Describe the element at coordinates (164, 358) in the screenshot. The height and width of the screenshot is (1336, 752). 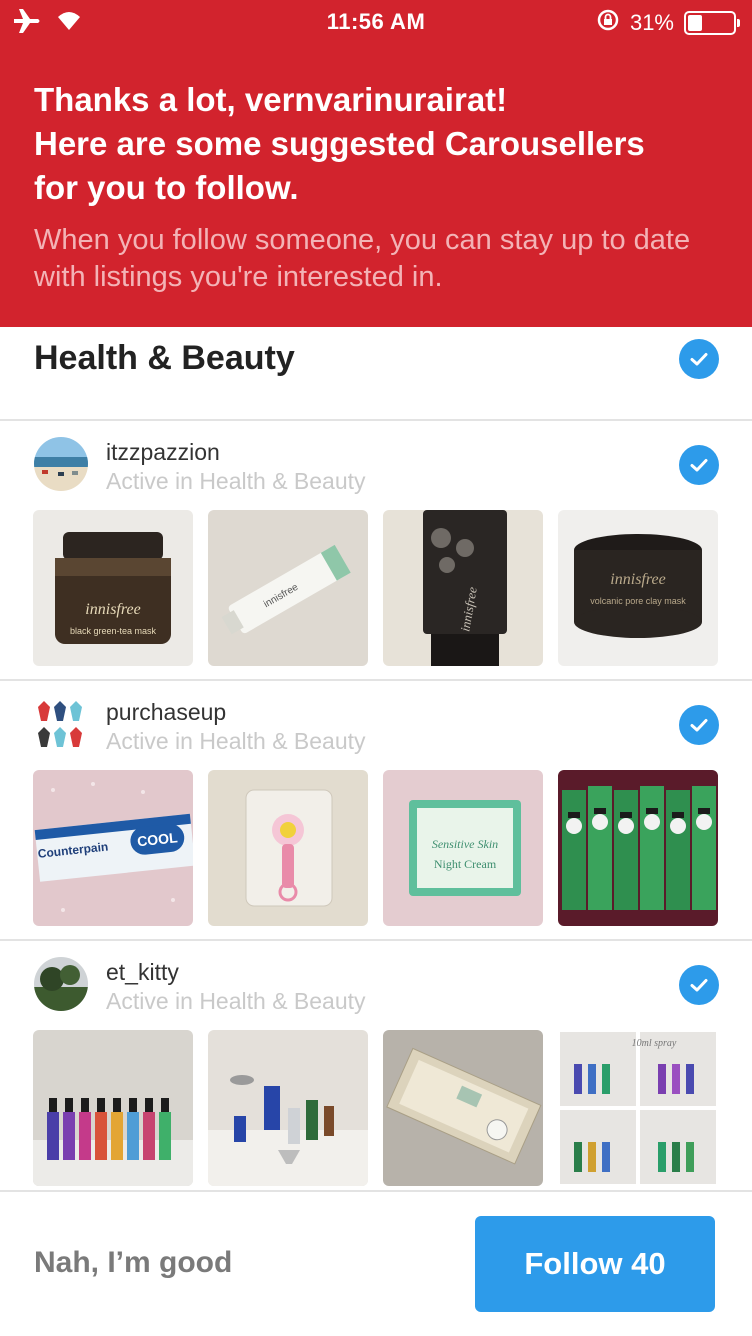
I see `category-title: Health & Beauty` at that location.